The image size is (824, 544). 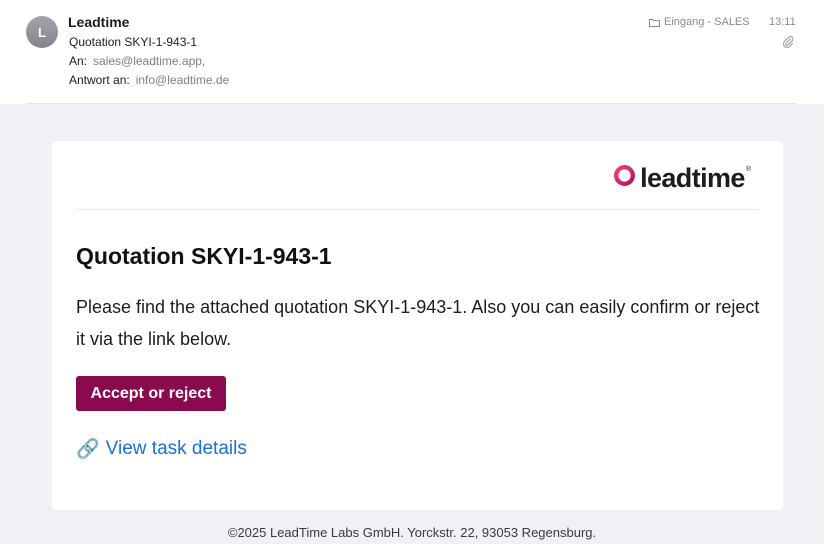 What do you see at coordinates (183, 80) in the screenshot?
I see `reply-to-address: info@leadtime.de` at bounding box center [183, 80].